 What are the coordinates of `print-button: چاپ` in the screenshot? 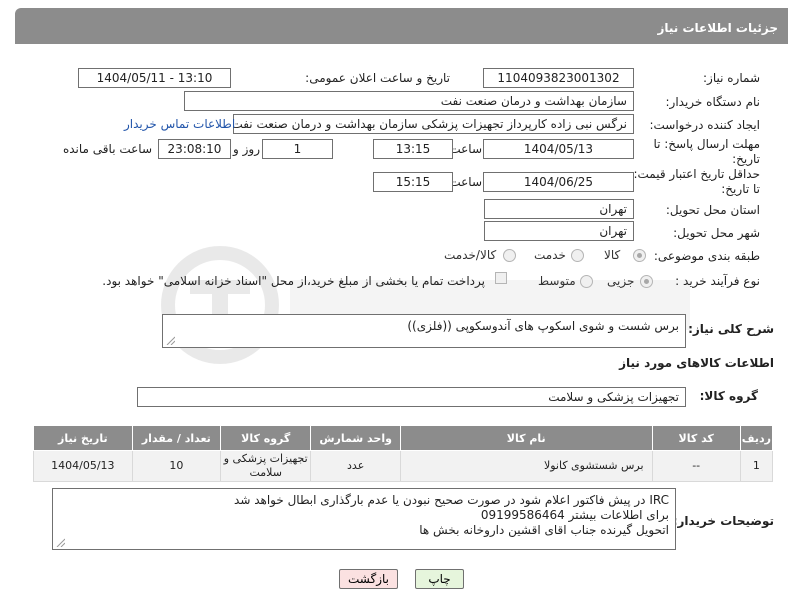 It's located at (439, 579).